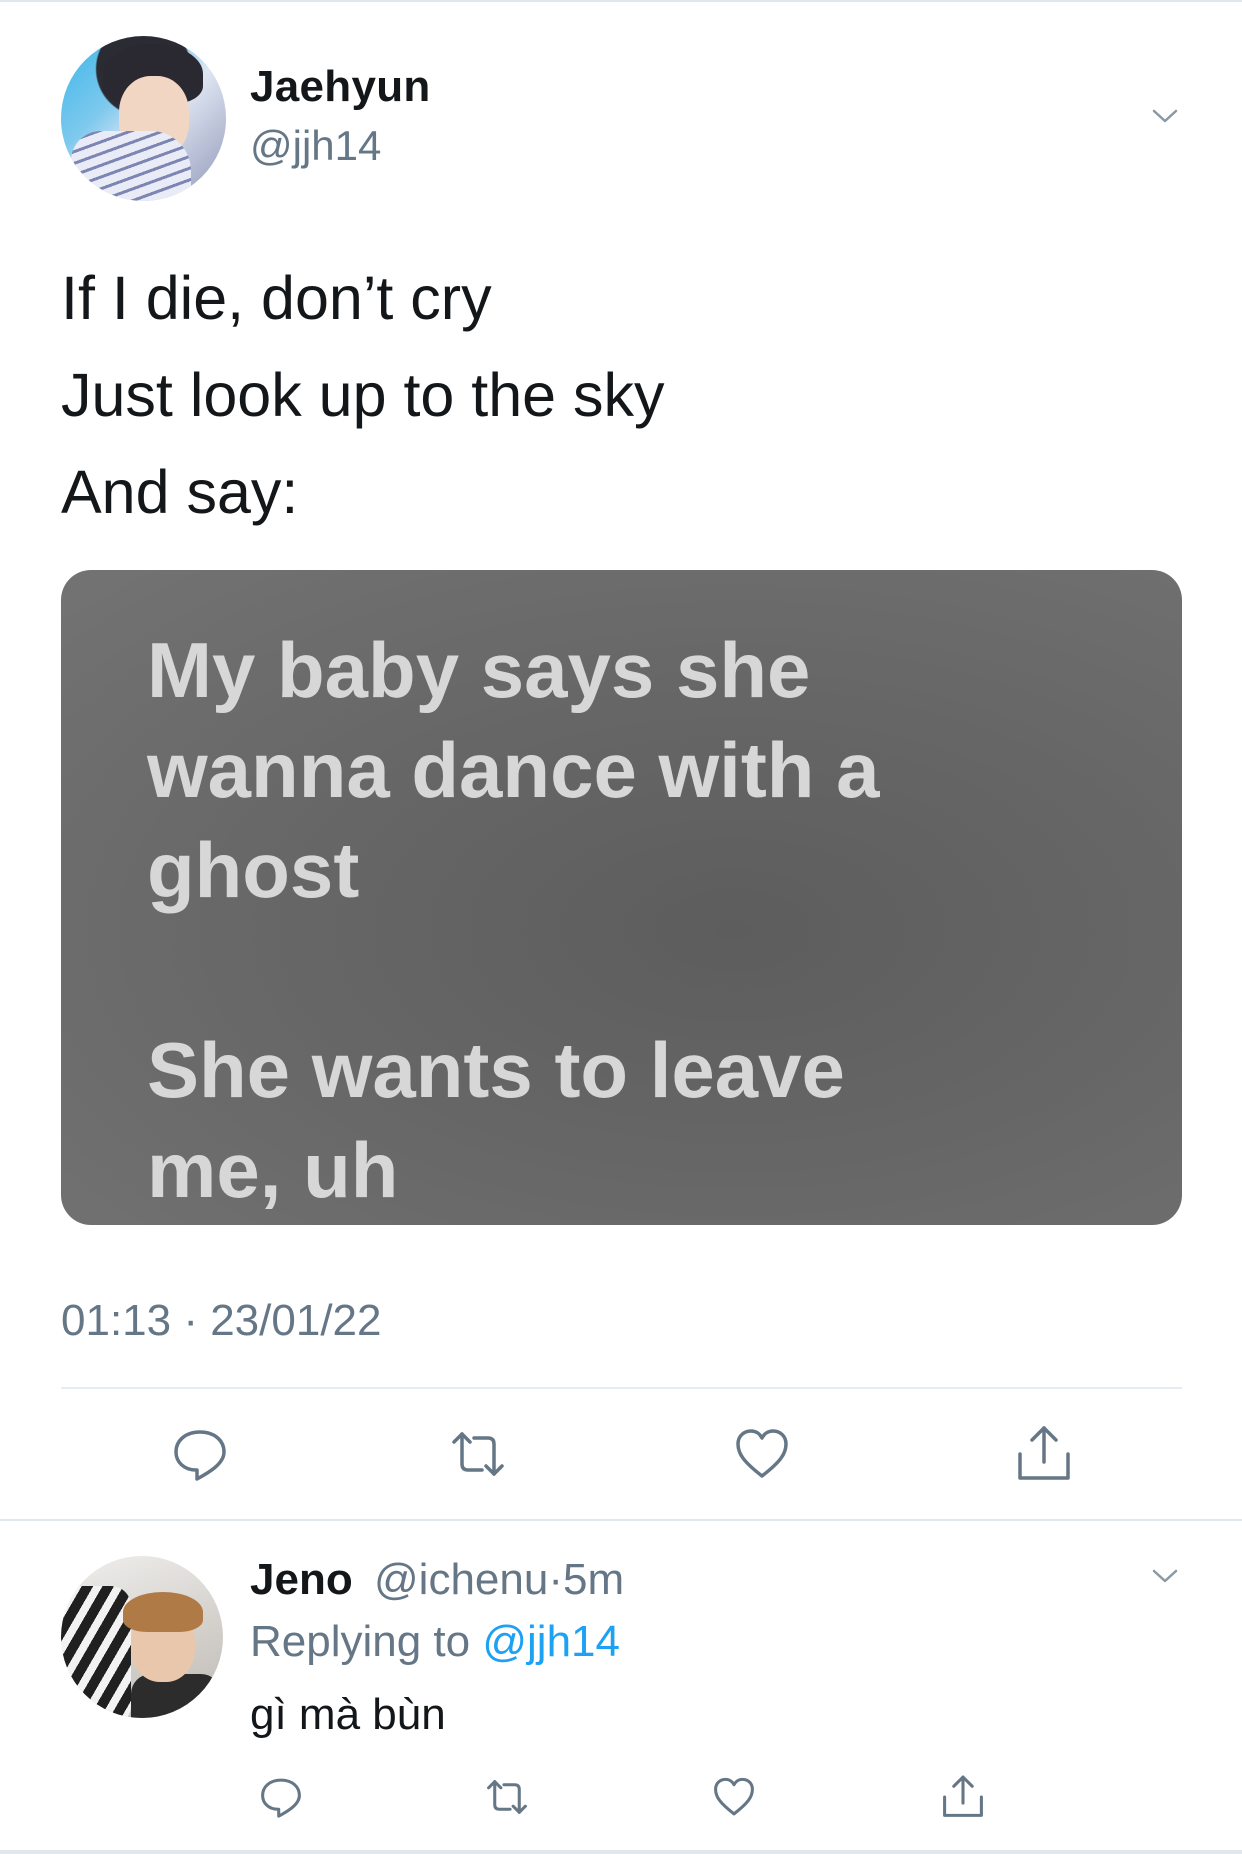 The height and width of the screenshot is (1854, 1242). Describe the element at coordinates (762, 1454) in the screenshot. I see `like-icon` at that location.